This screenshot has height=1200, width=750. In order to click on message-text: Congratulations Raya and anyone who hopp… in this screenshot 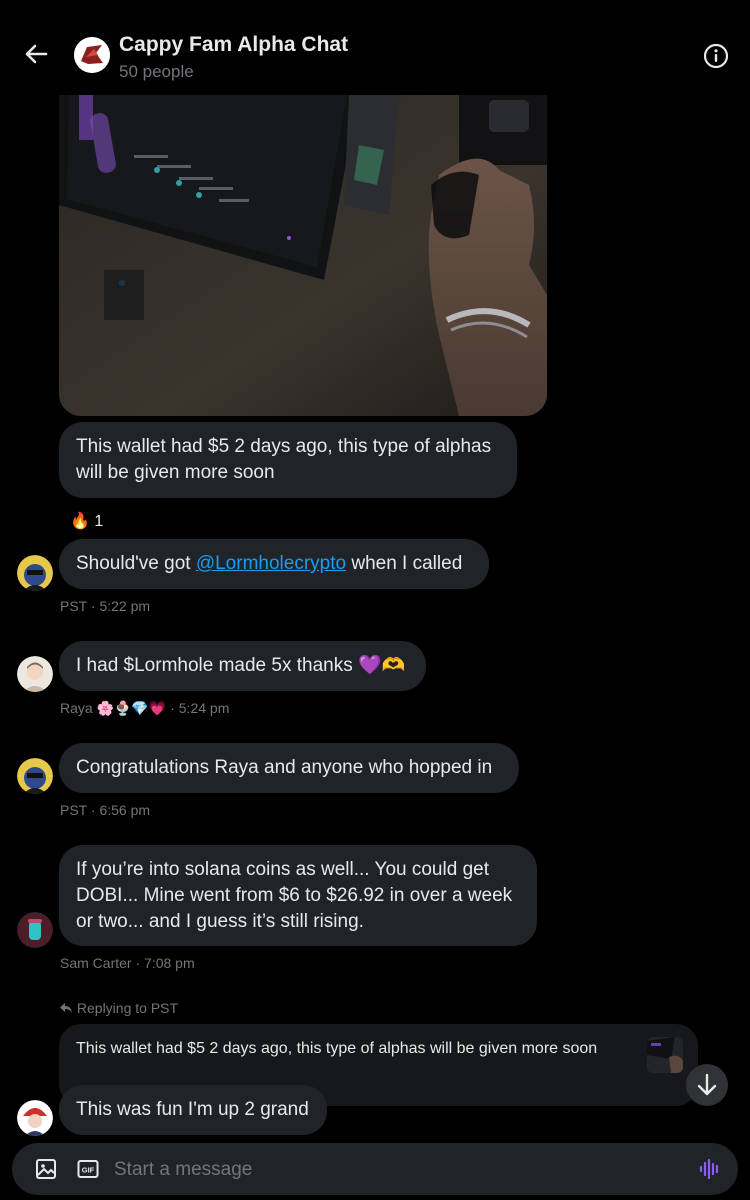, I will do `click(284, 767)`.